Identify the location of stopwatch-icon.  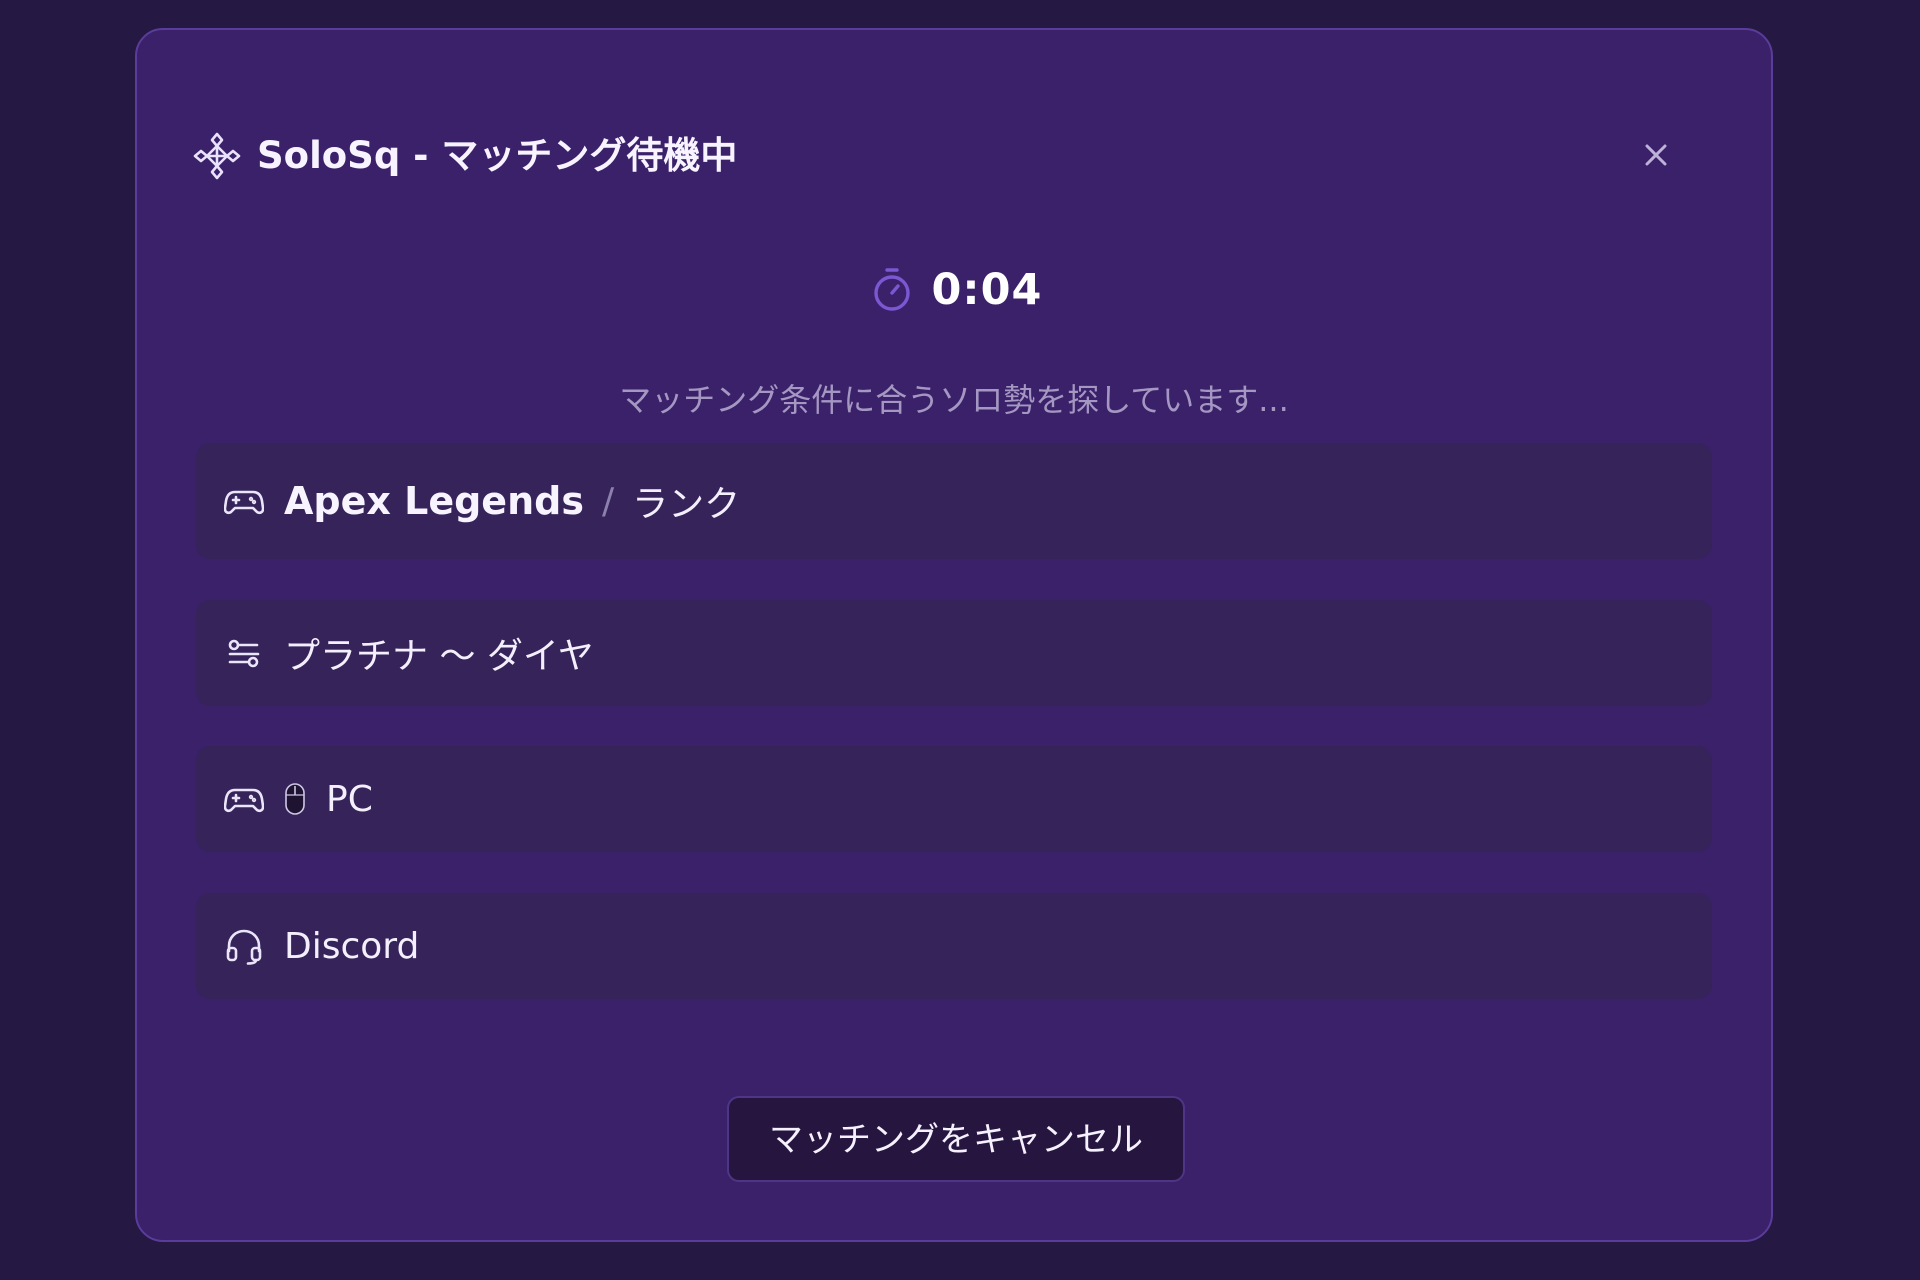
(891, 289).